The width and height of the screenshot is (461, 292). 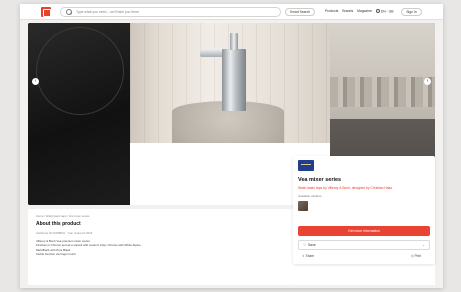 What do you see at coordinates (364, 11) in the screenshot?
I see `nav-item-magazine: Magazine` at bounding box center [364, 11].